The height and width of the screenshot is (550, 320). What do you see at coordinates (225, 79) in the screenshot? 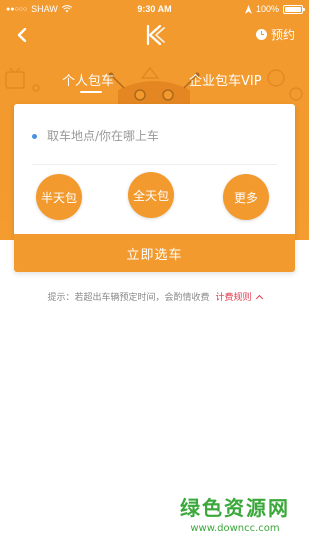
I see `tab-enterprise-charter-vip: 企业包车VIP` at bounding box center [225, 79].